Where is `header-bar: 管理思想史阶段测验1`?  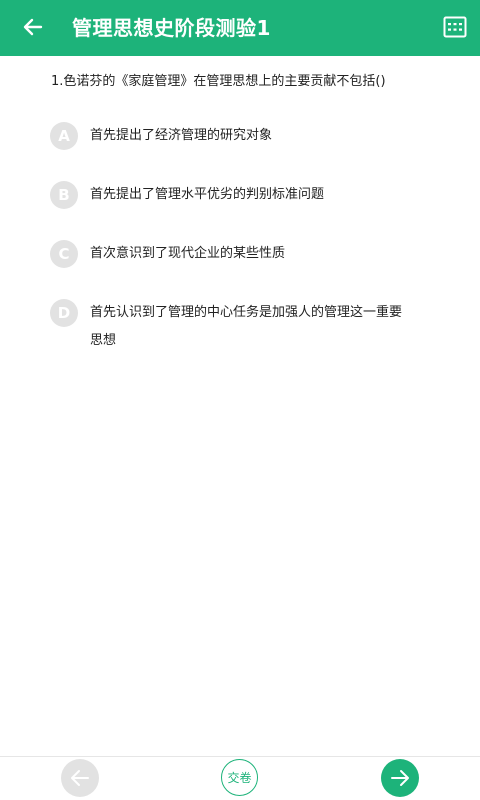
header-bar: 管理思想史阶段测验1 is located at coordinates (240, 28).